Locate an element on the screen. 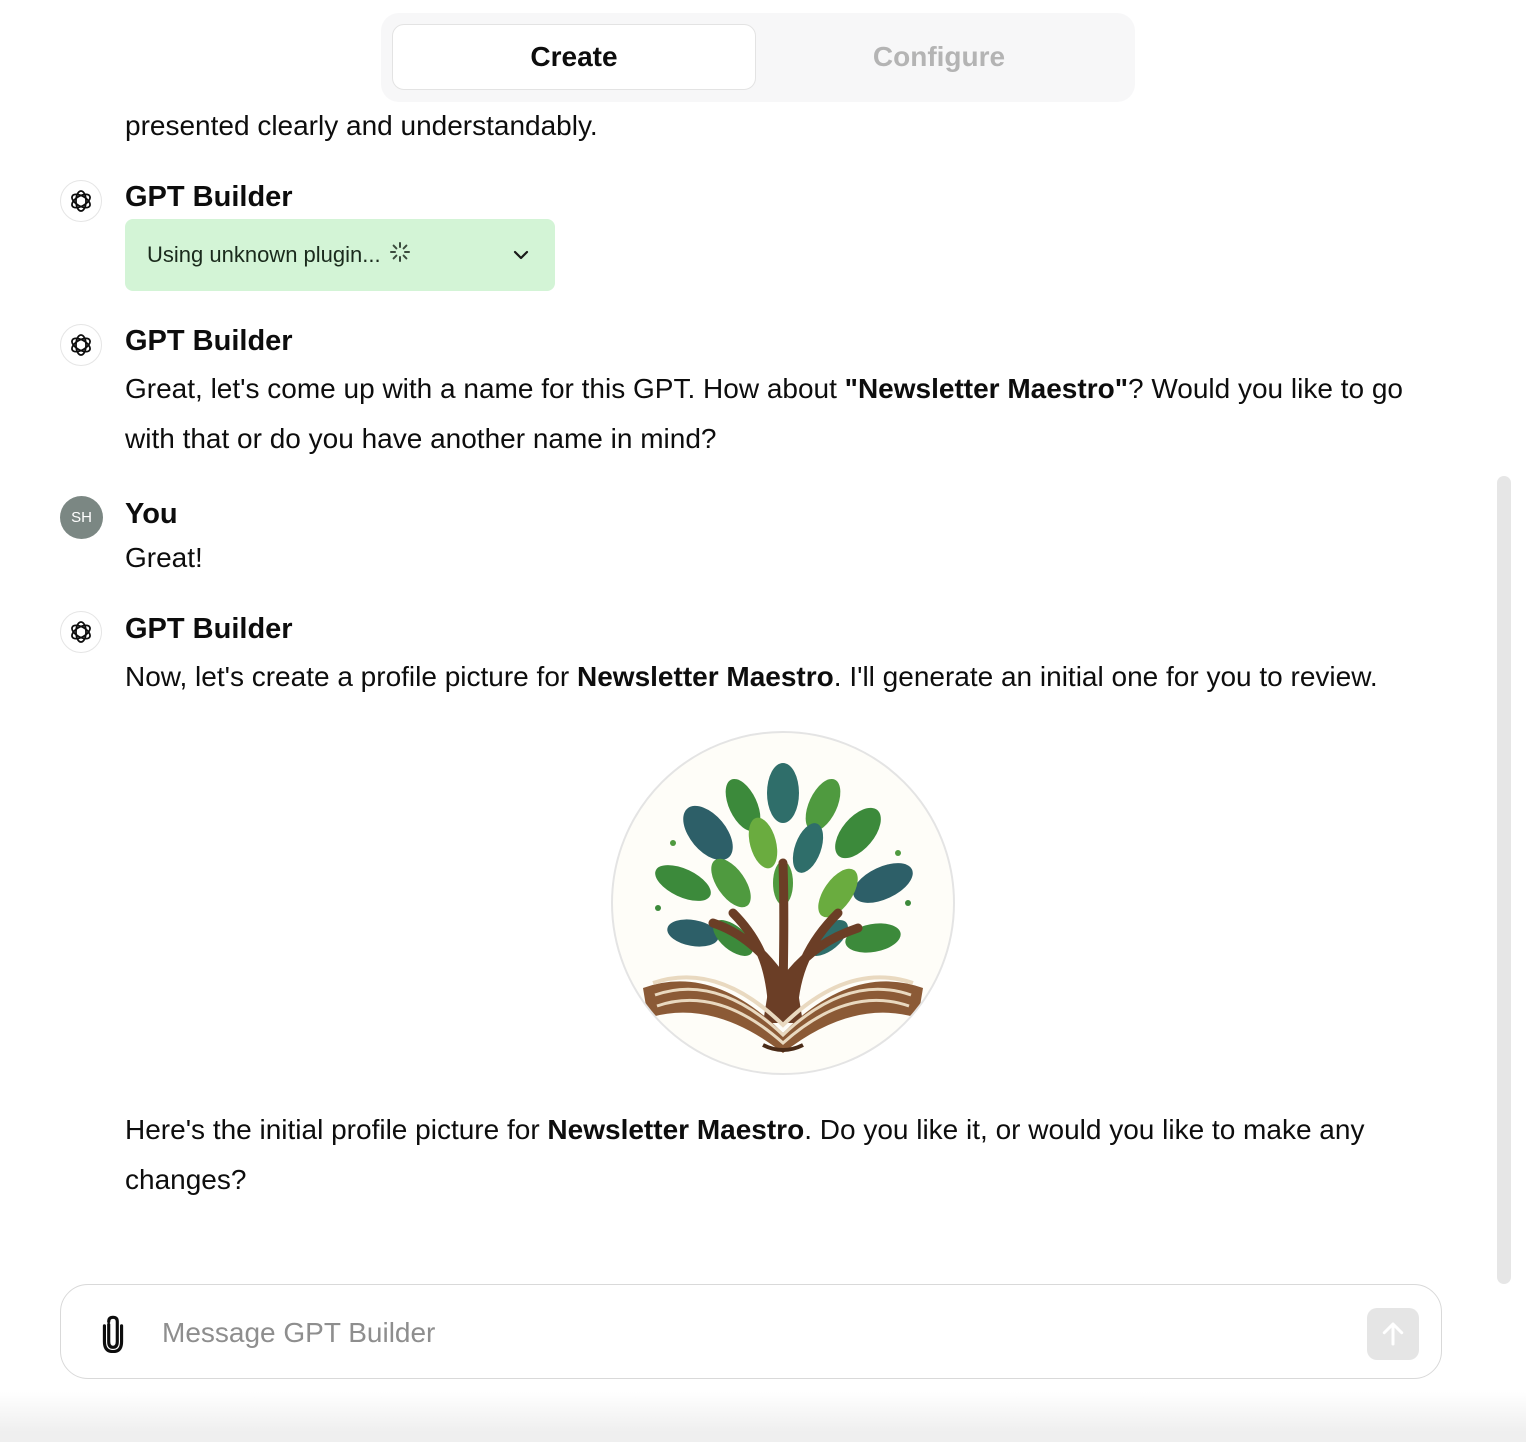 This screenshot has height=1442, width=1526. suggested-name: "Newsletter Maestro" is located at coordinates (986, 388).